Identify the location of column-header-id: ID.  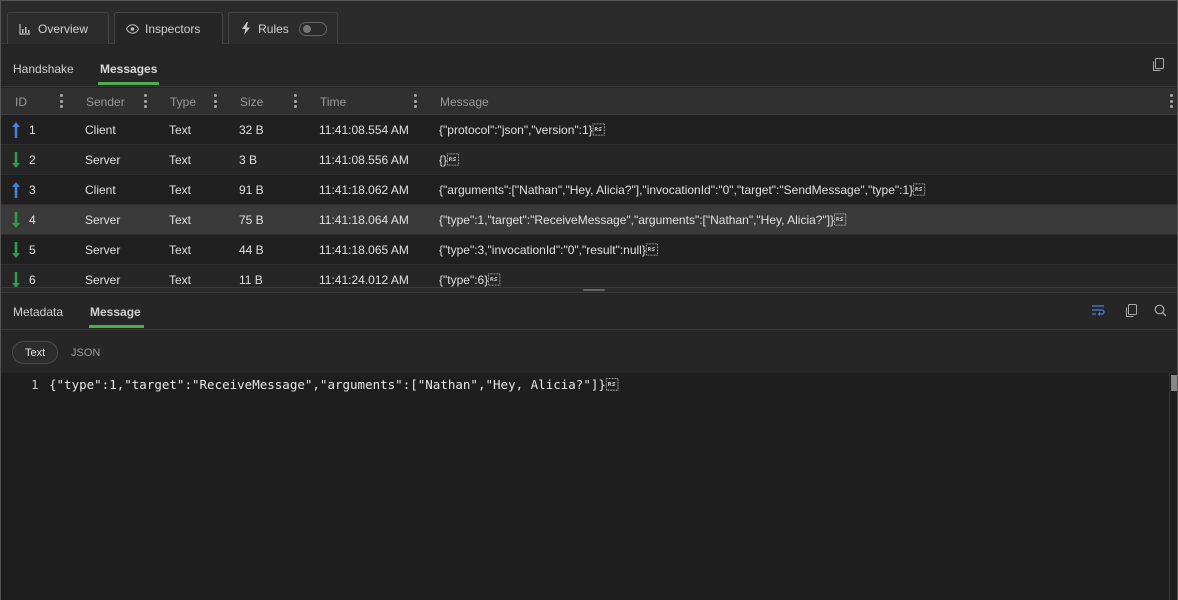
(21, 102).